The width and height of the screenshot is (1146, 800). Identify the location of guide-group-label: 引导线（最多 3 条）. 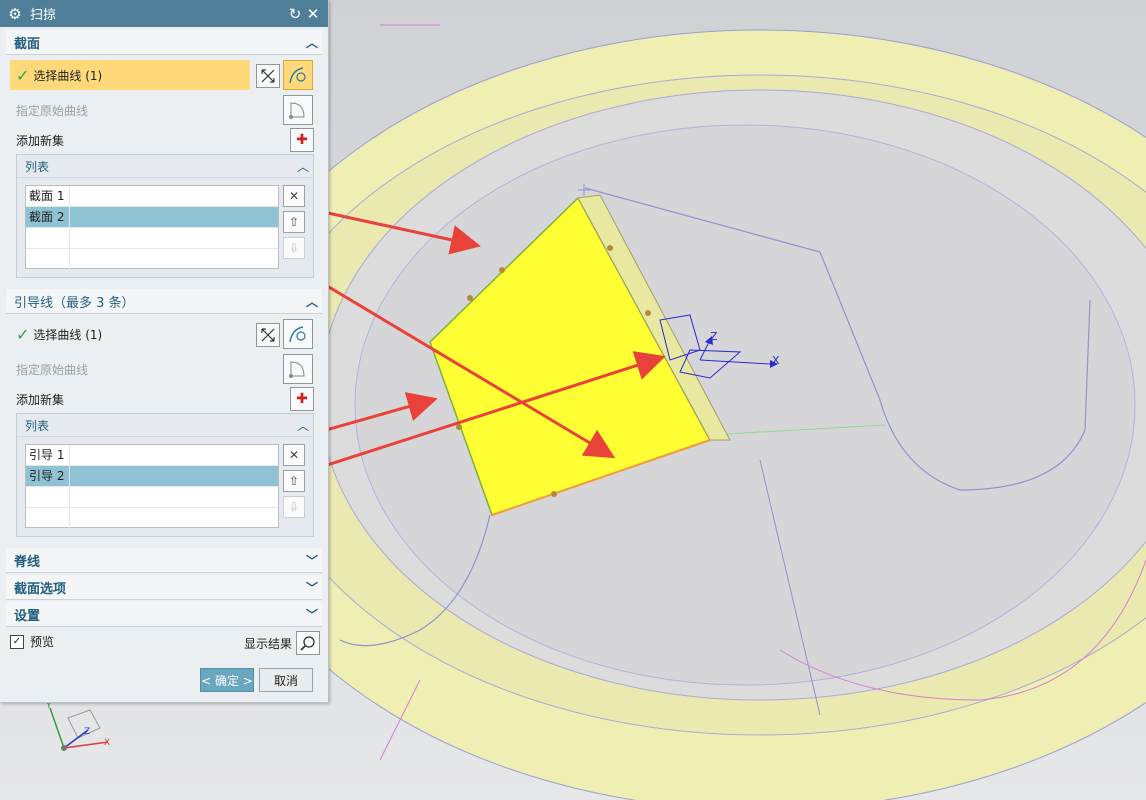
(74, 303).